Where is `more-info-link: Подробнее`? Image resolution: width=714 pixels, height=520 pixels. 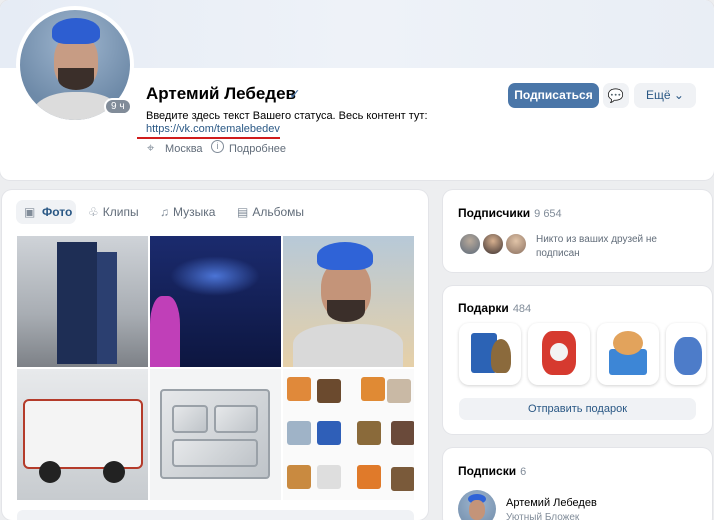 more-info-link: Подробнее is located at coordinates (257, 149).